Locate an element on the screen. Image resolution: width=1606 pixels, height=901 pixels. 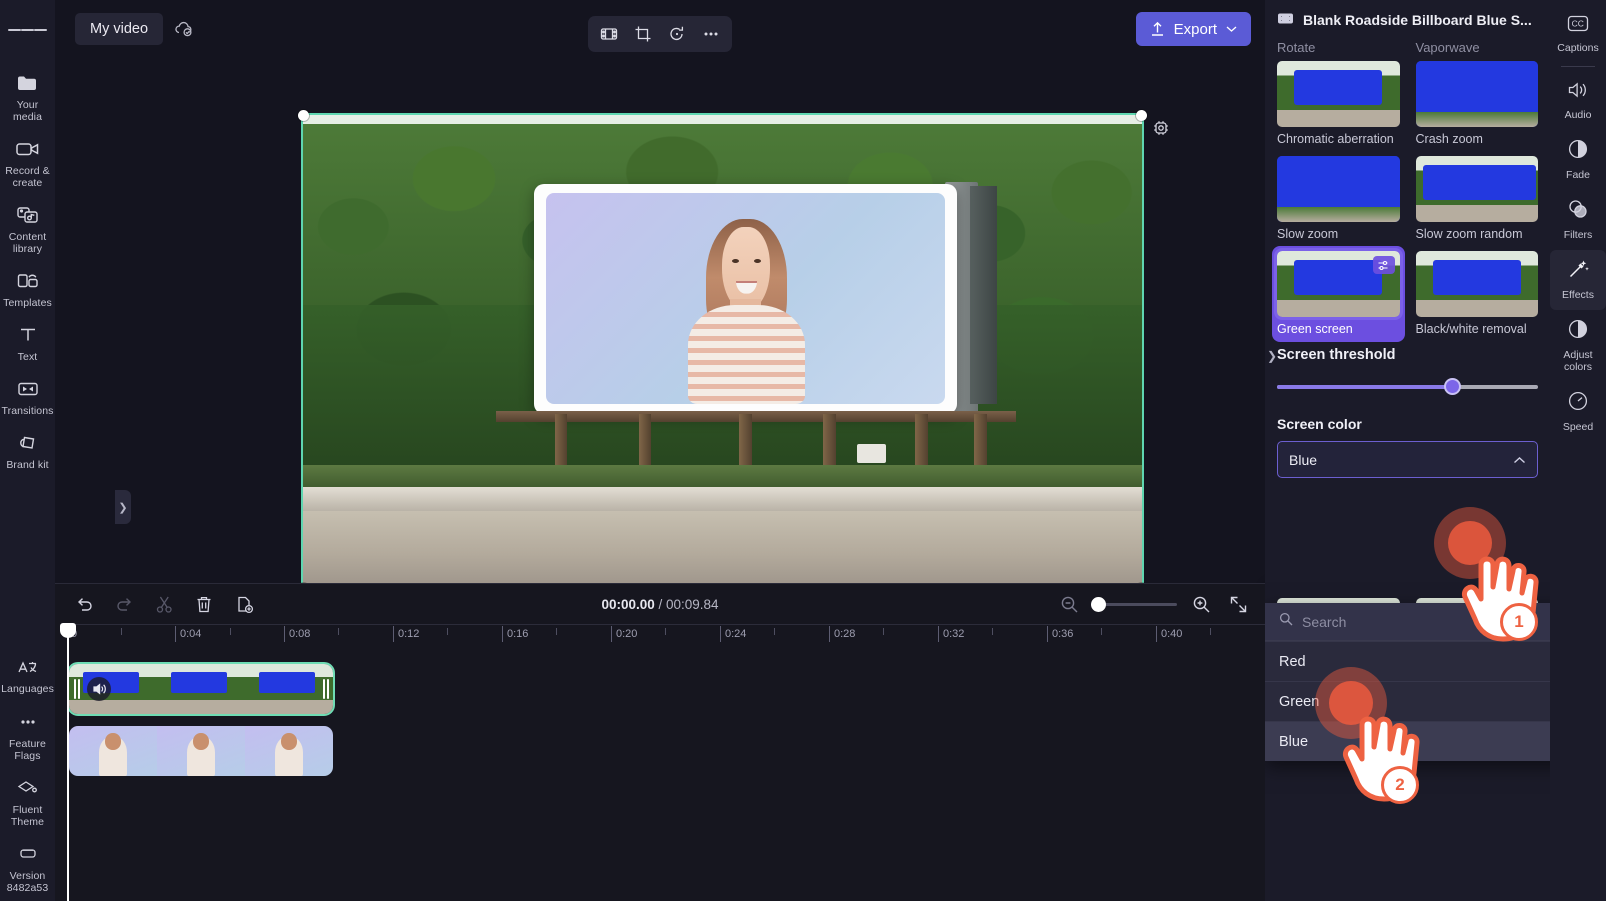
ruler-label: 0:40 is located at coordinates (1172, 634).